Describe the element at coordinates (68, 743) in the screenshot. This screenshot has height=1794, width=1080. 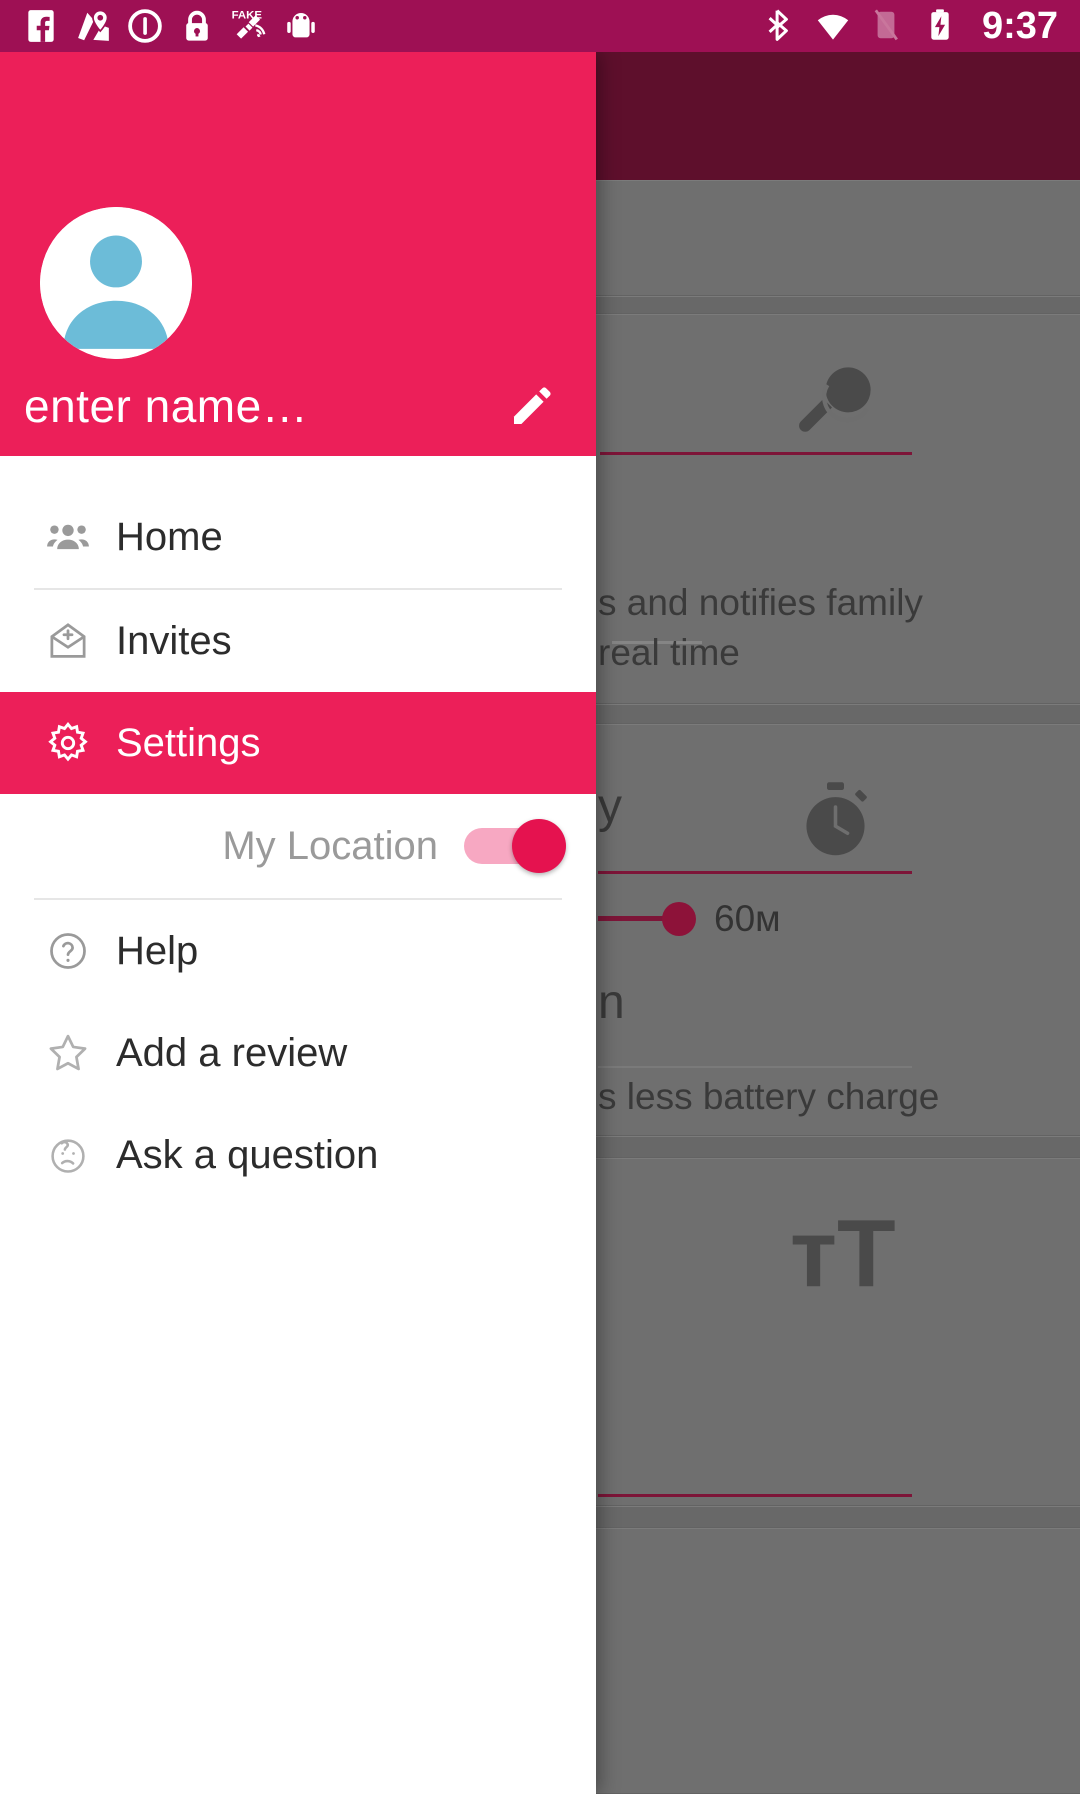
I see `gear-icon` at that location.